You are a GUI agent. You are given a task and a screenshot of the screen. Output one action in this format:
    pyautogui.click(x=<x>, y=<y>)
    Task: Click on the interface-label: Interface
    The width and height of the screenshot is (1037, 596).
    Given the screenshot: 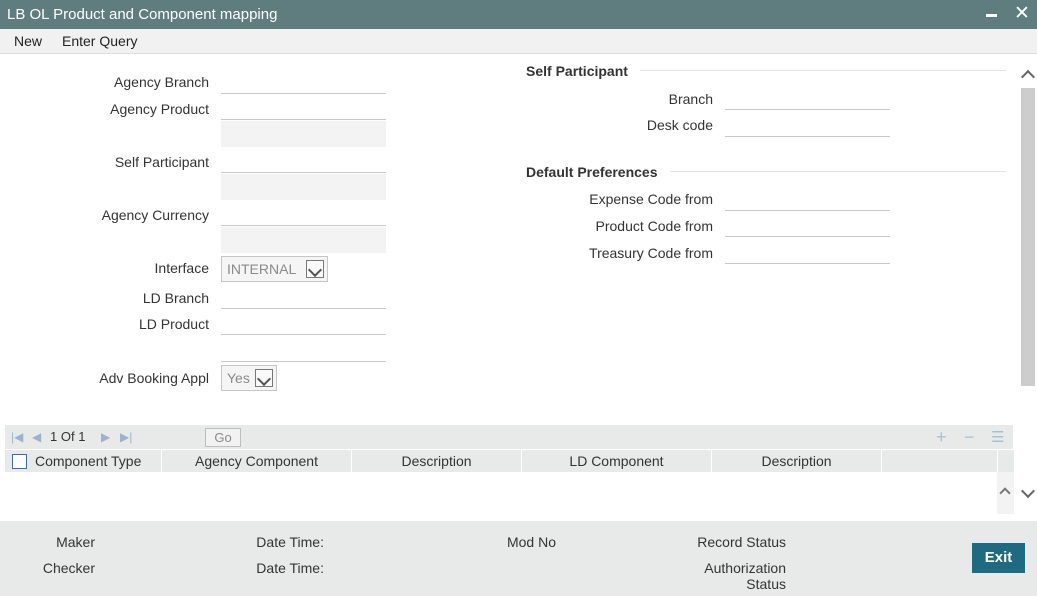 What is the action you would take?
    pyautogui.click(x=181, y=268)
    